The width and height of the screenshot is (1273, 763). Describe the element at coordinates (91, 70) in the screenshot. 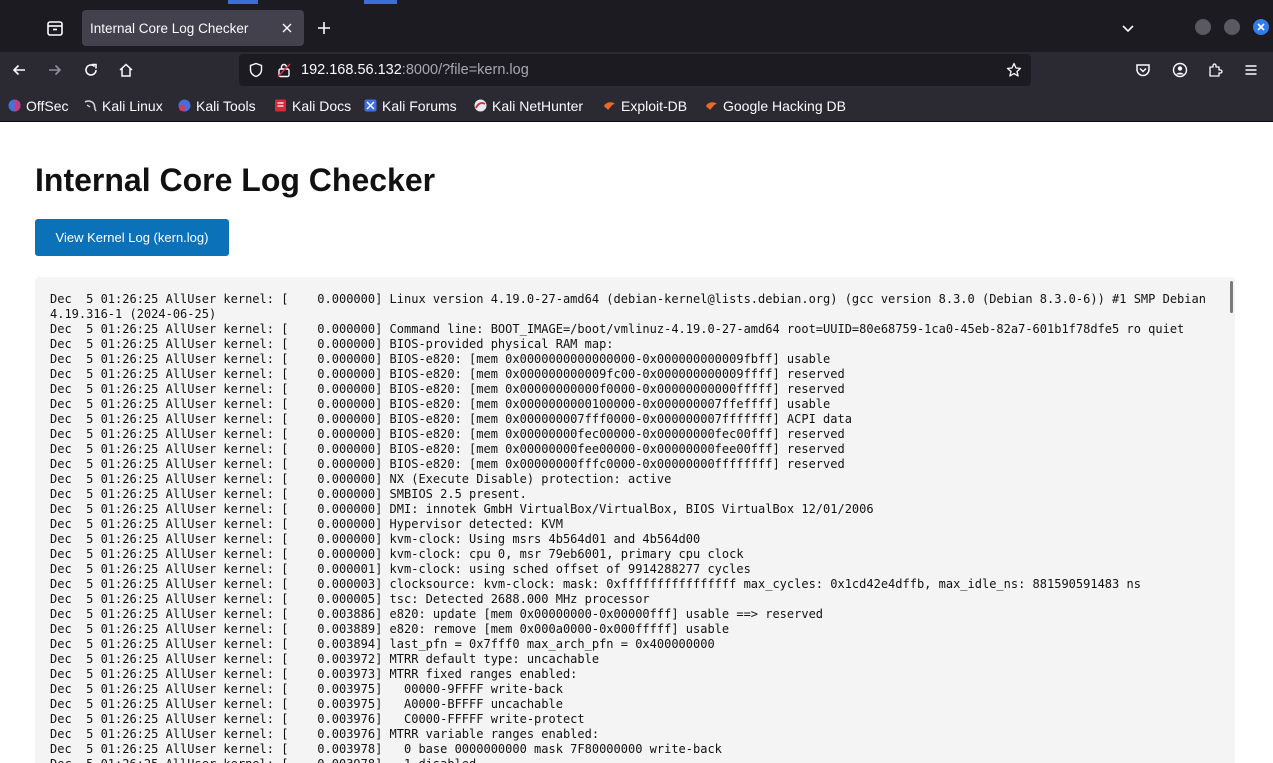

I see `reload-icon` at that location.